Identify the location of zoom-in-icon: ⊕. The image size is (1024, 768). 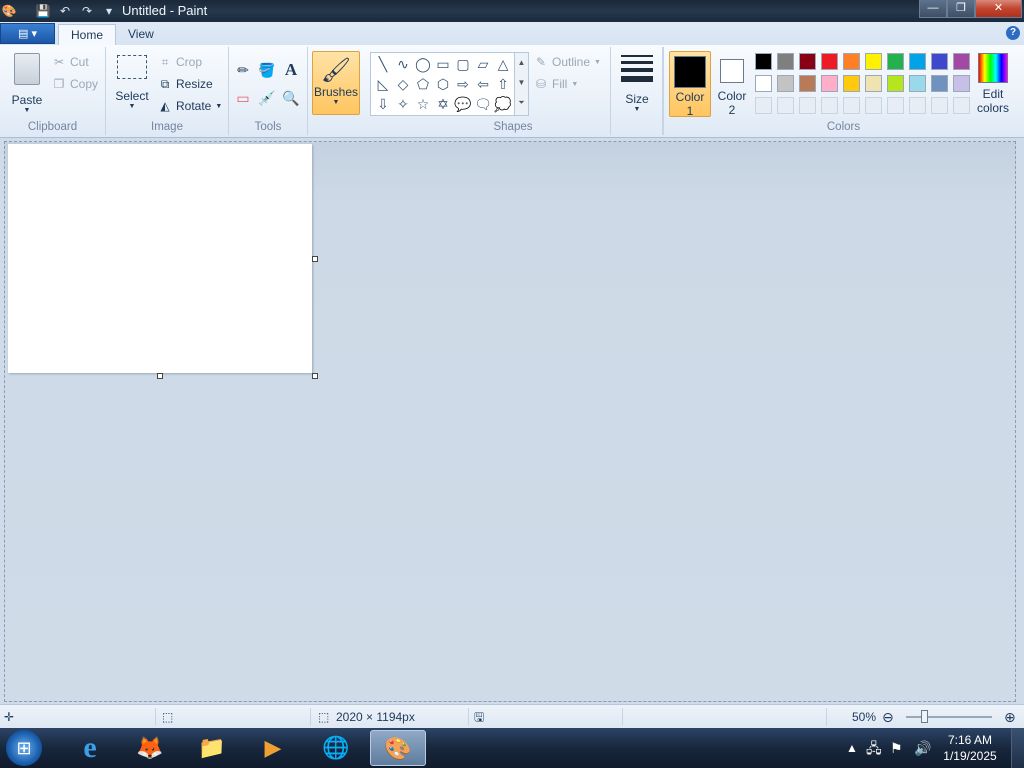
(1010, 717).